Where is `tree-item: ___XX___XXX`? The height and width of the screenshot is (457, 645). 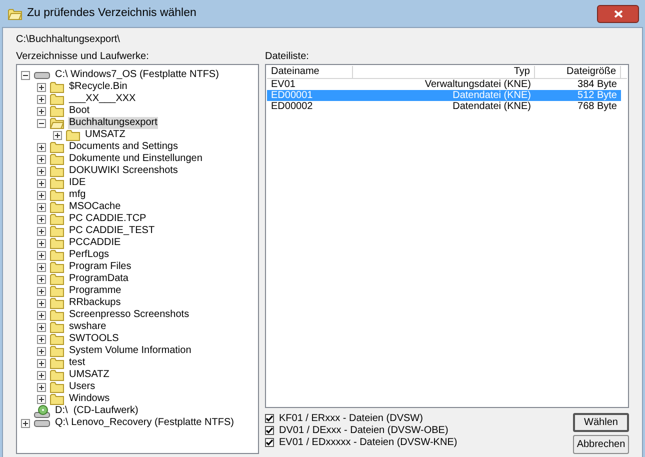
tree-item: ___XX___XXX is located at coordinates (102, 99).